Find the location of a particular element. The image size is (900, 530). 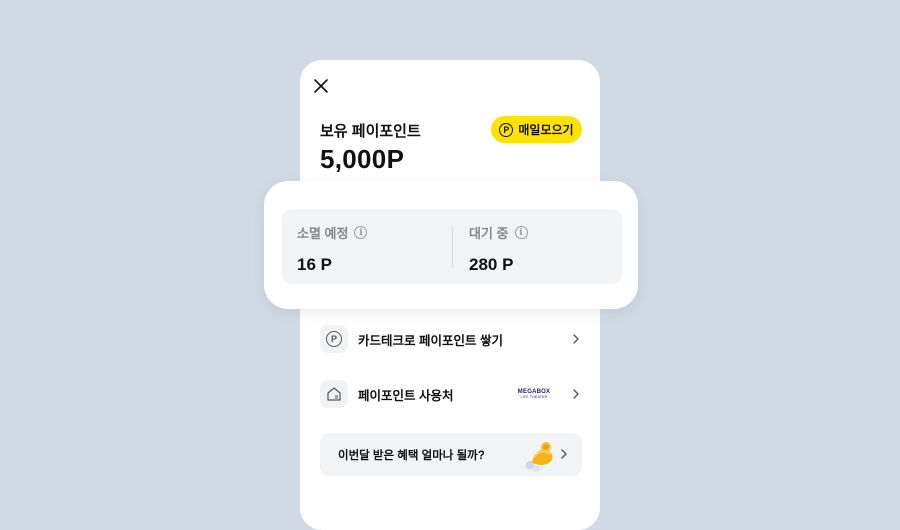

points-value: 5,000P is located at coordinates (362, 159).